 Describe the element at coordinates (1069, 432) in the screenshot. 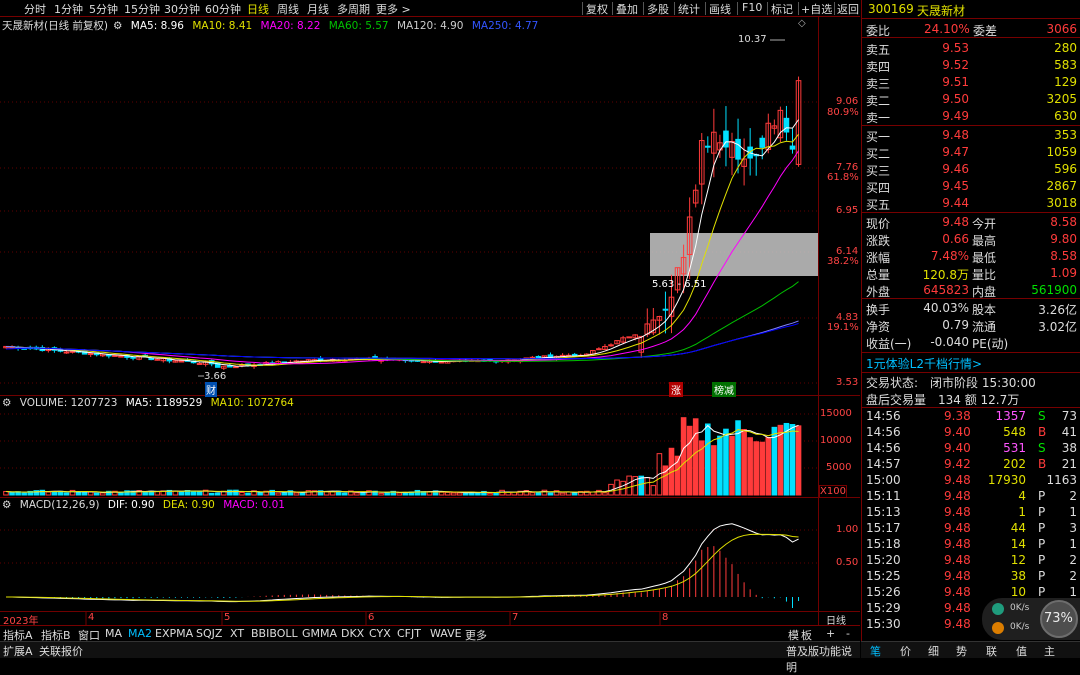

I see `tick-count: 41` at that location.